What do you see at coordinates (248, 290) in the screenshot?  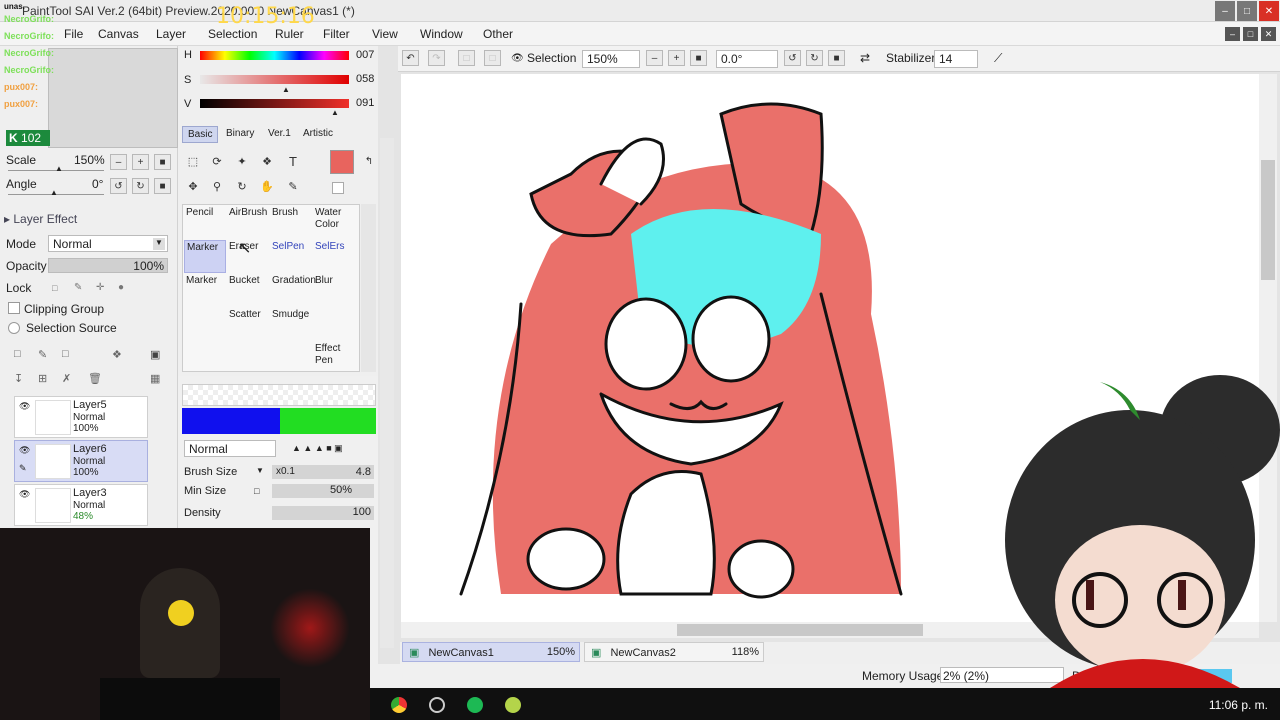 I see `brush-bucket: Bucket` at bounding box center [248, 290].